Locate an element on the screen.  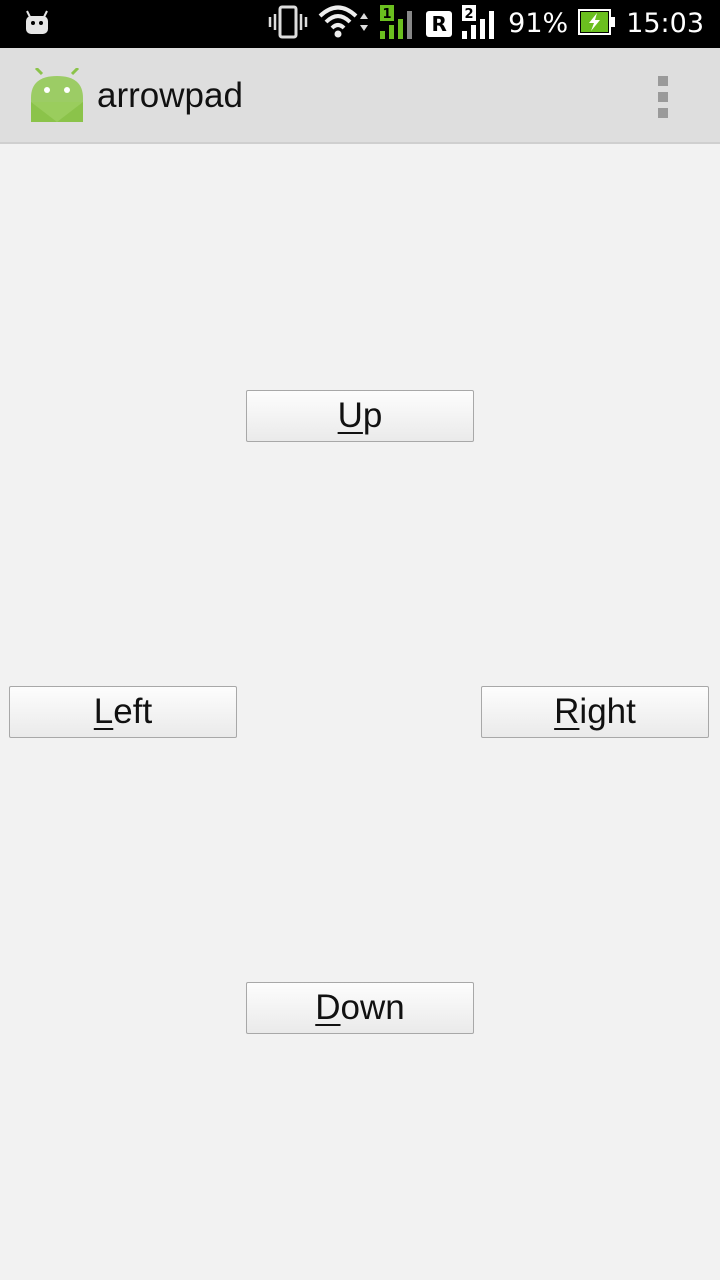
down-button: Down is located at coordinates (360, 1008).